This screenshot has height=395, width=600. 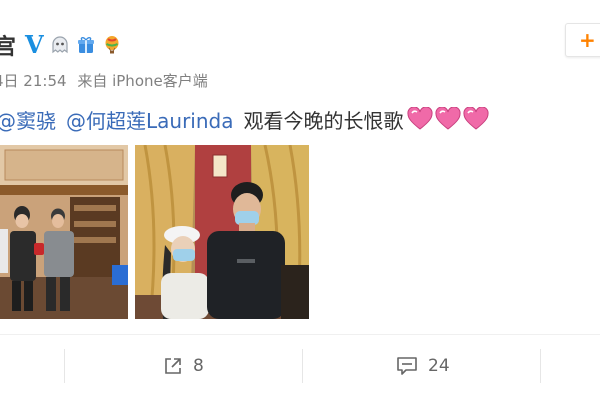 I want to click on repost-button: 8, so click(x=183, y=366).